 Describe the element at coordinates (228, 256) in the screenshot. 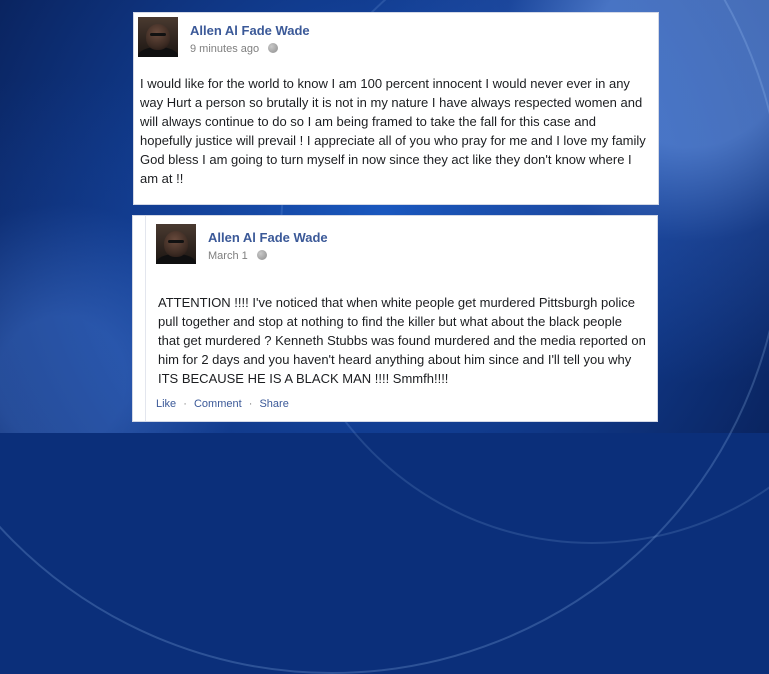

I see `post-time: March 1` at that location.